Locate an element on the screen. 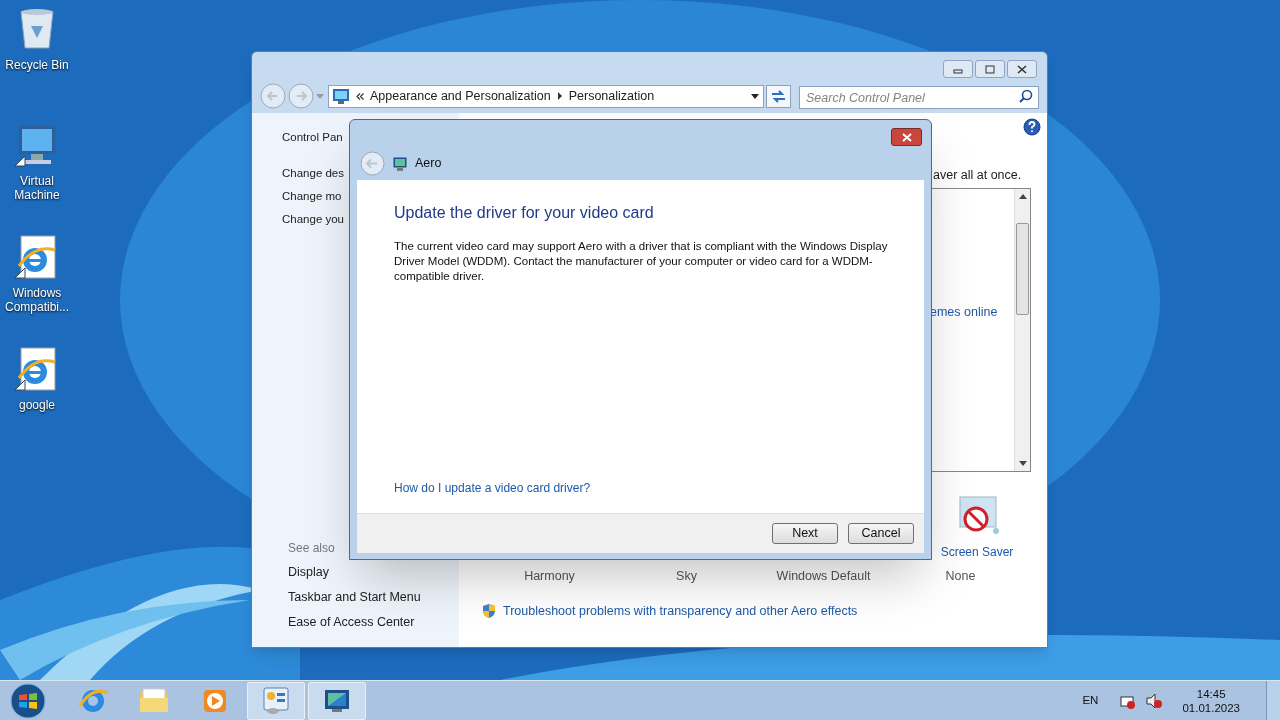 The image size is (1280, 720). start-button is located at coordinates (28, 700).